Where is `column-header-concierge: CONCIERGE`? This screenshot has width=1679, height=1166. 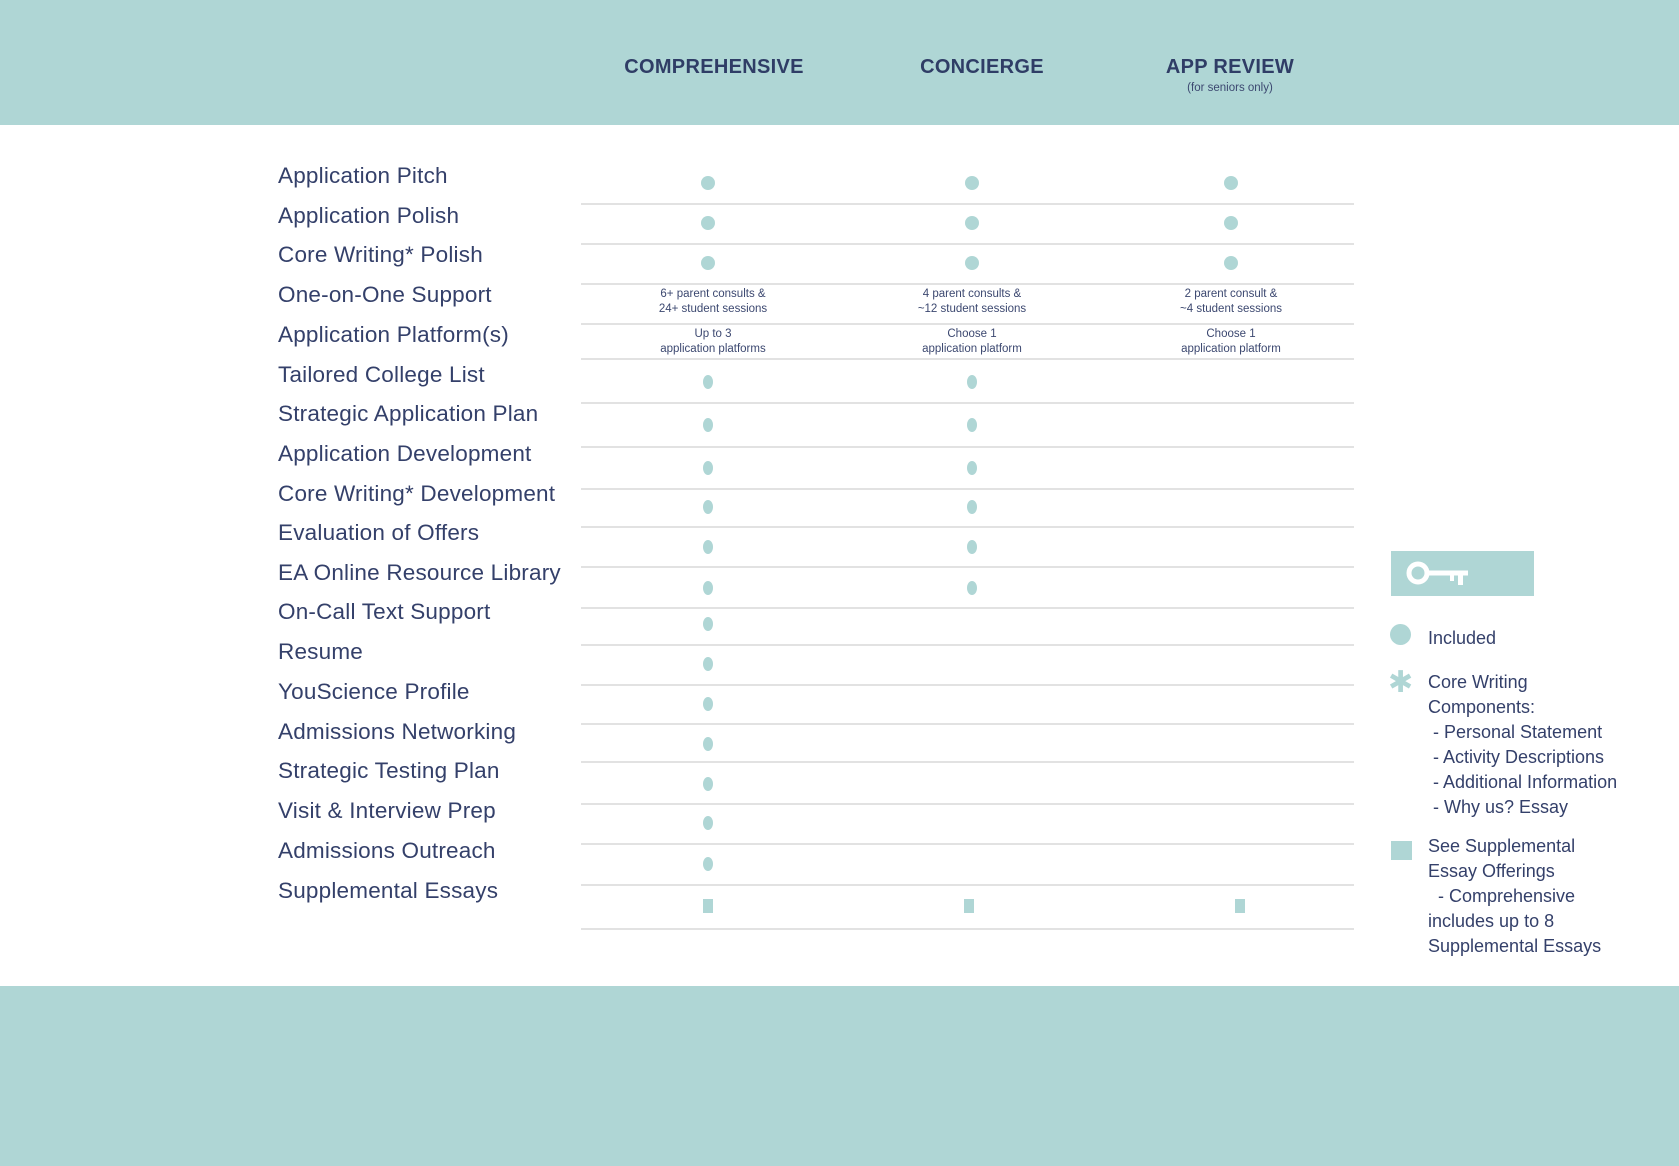
column-header-concierge: CONCIERGE is located at coordinates (982, 67).